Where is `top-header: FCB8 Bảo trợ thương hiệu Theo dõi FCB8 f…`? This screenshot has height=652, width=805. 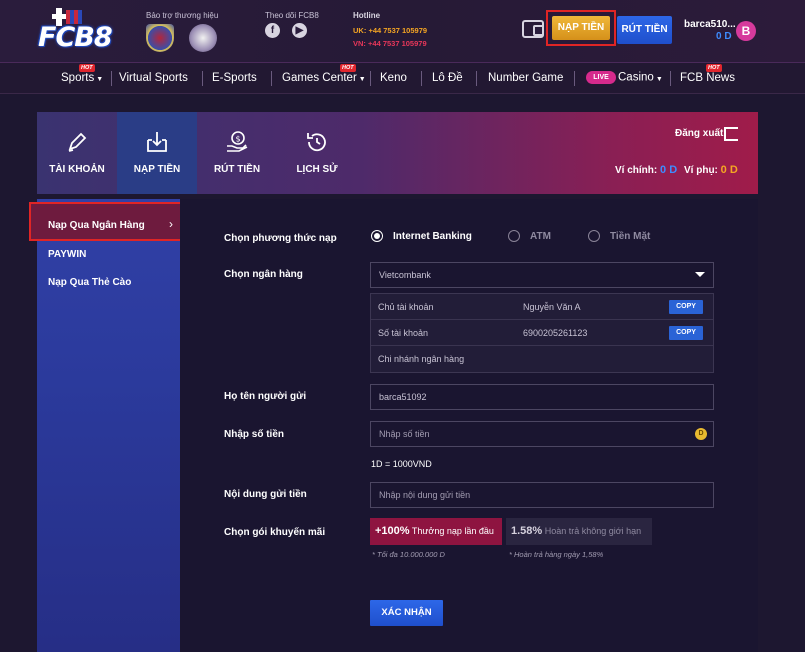
top-header: FCB8 Bảo trợ thương hiệu Theo dõi FCB8 f… is located at coordinates (402, 31).